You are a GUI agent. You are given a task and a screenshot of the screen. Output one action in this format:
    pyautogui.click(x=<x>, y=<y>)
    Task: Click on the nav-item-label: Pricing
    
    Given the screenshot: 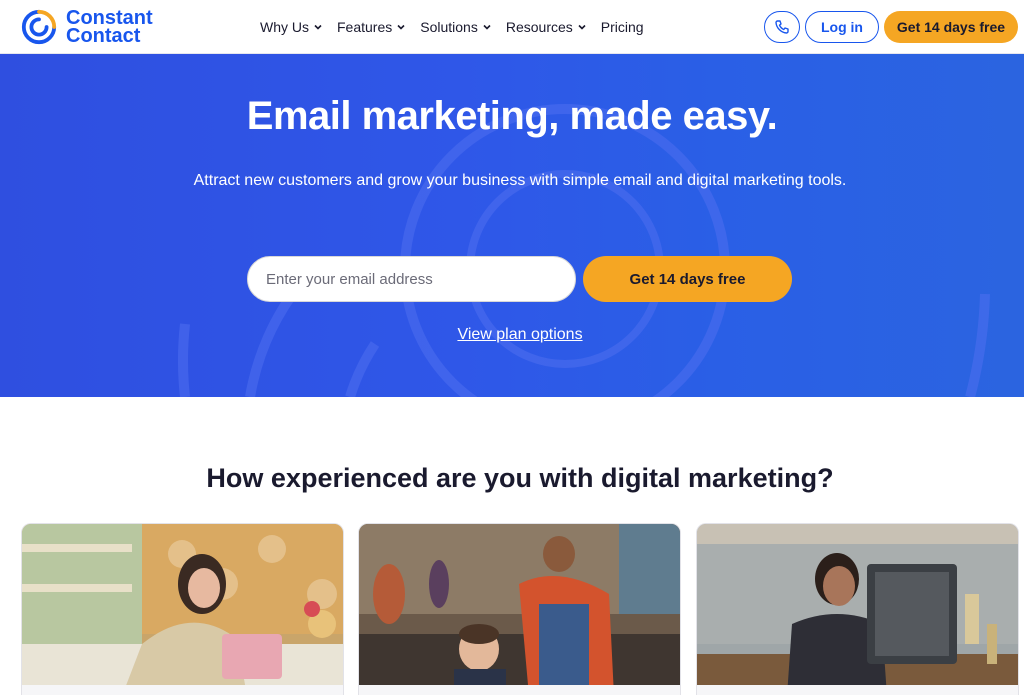 What is the action you would take?
    pyautogui.click(x=622, y=27)
    